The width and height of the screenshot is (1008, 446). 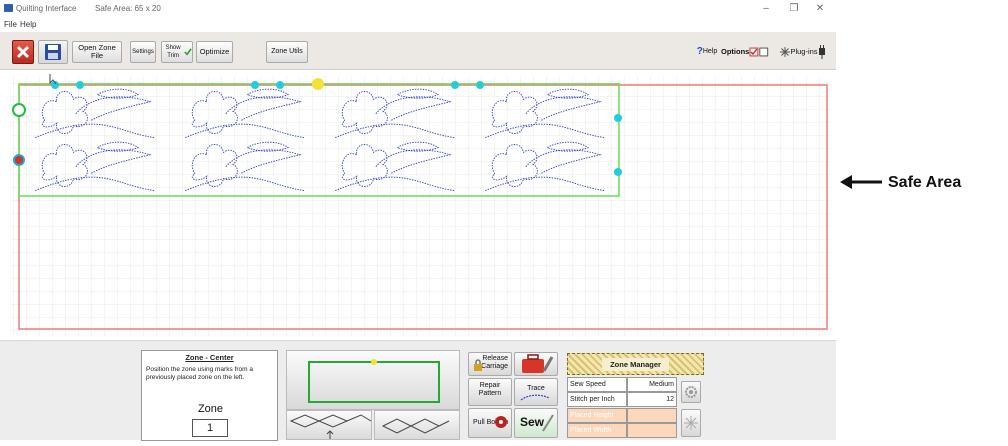 What do you see at coordinates (652, 384) in the screenshot?
I see `sew-speed-value: Medium` at bounding box center [652, 384].